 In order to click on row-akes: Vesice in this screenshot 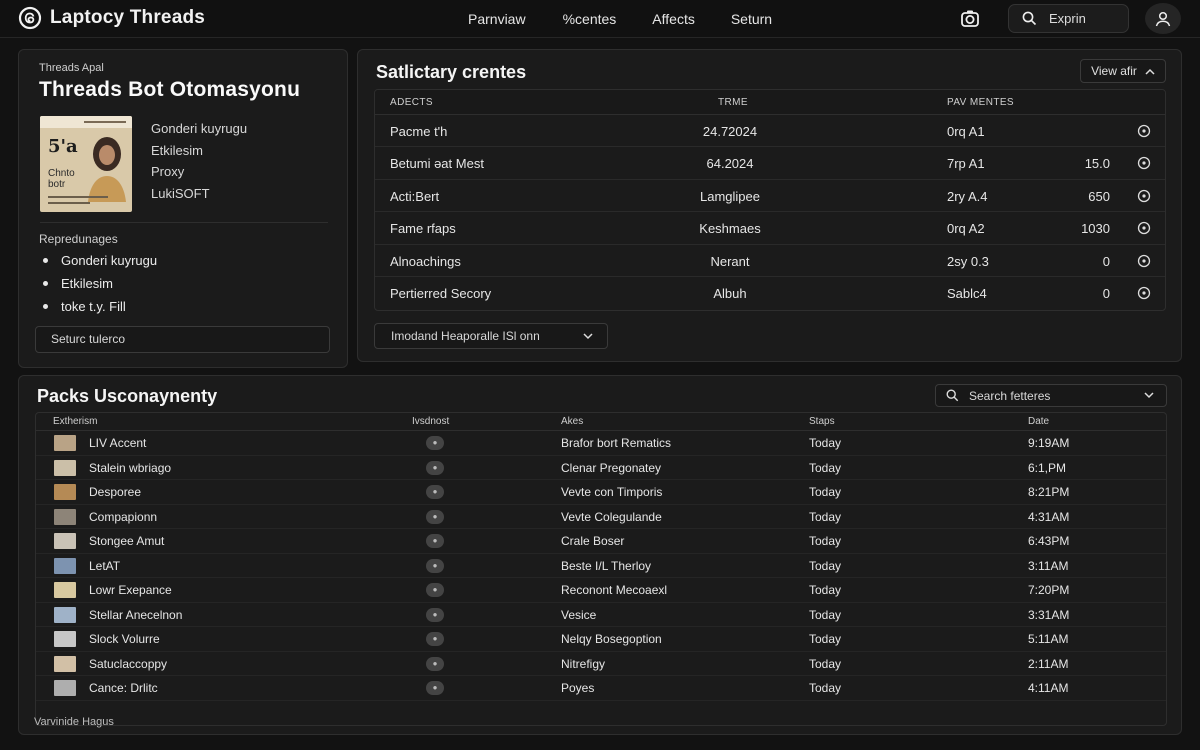, I will do `click(579, 614)`.